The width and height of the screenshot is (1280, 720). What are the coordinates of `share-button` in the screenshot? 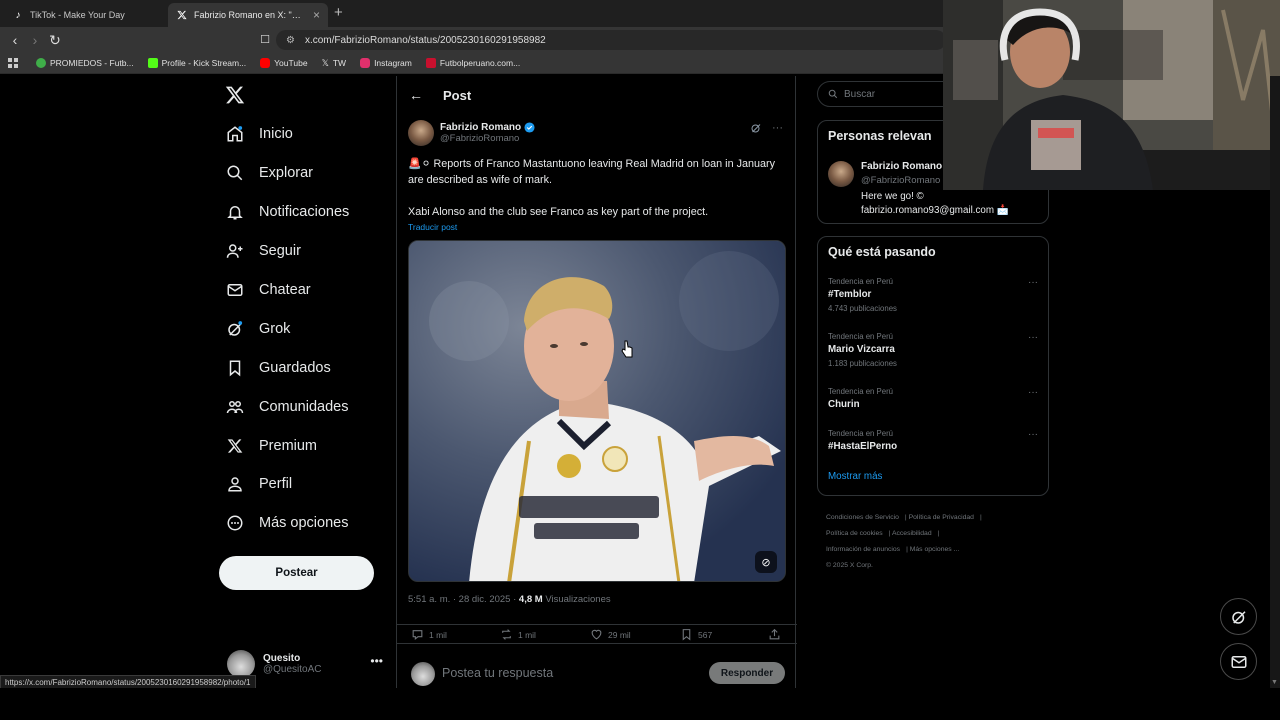 It's located at (774, 634).